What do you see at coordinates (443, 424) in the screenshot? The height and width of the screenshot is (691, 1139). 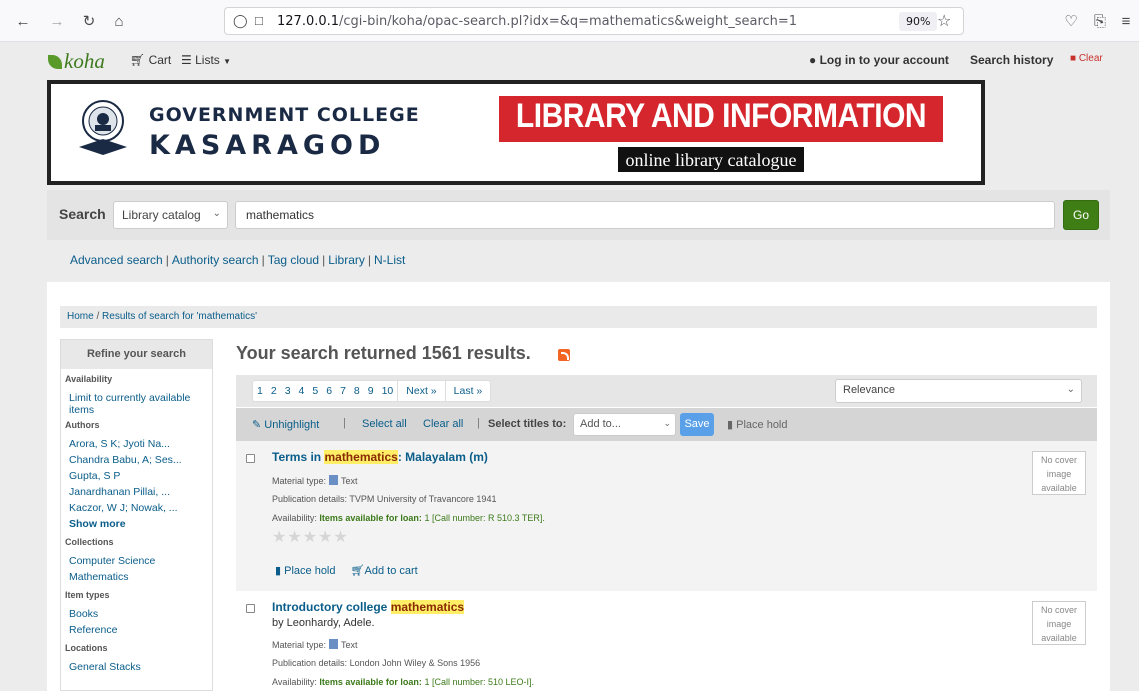 I see `clear-all-link: Clear all` at bounding box center [443, 424].